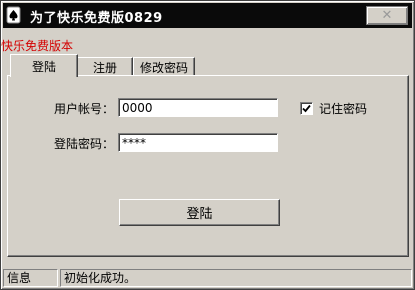  I want to click on account-label: 用户帐号：, so click(84, 109).